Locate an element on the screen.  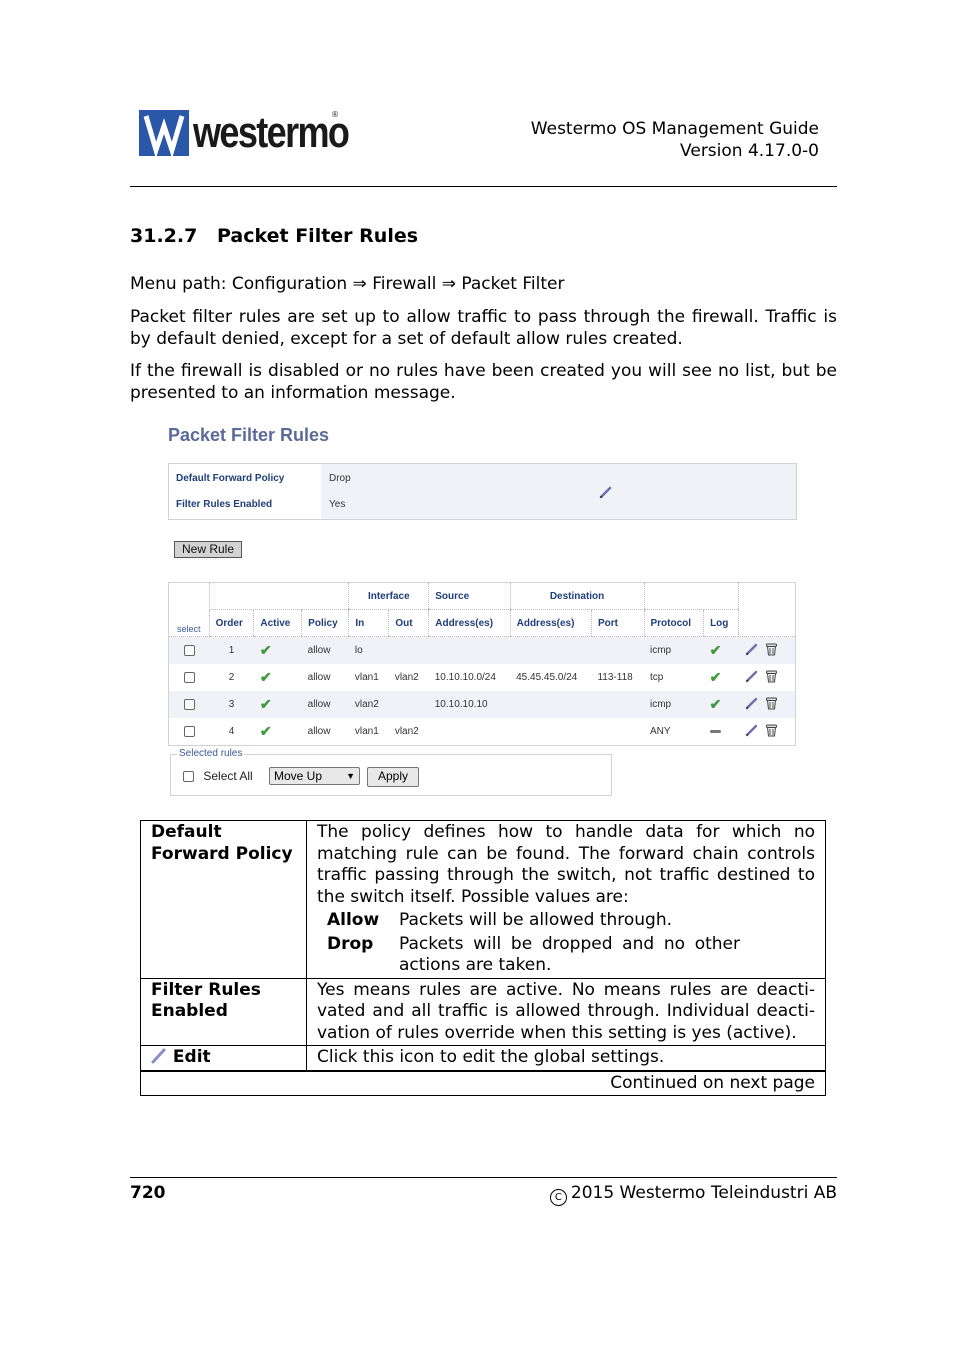
desc-term-label: Edit is located at coordinates (191, 1057).